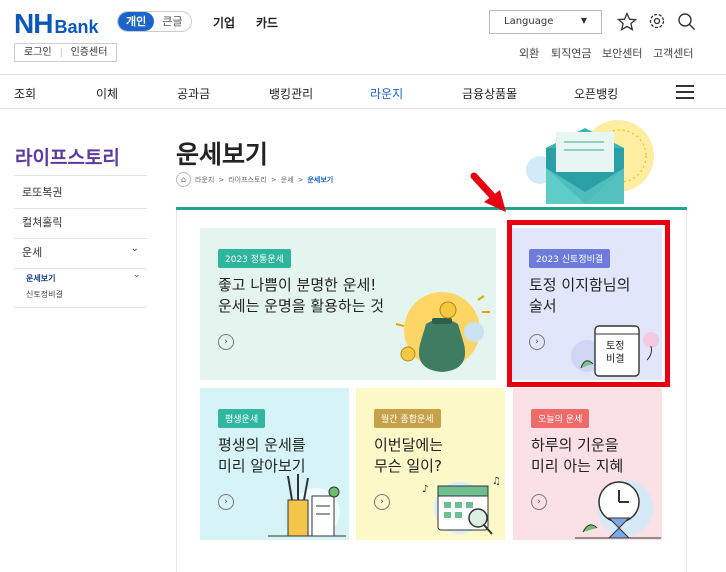  I want to click on card-badge: 오늘의 운세, so click(560, 418).